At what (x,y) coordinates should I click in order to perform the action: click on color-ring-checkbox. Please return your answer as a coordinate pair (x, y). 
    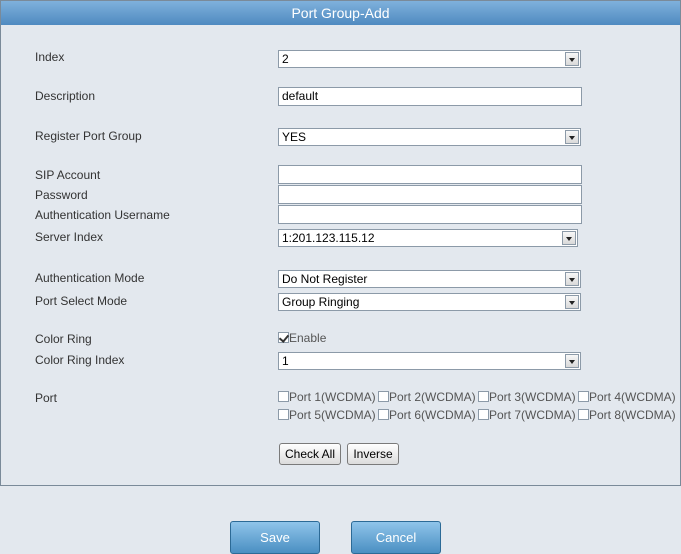
    Looking at the image, I should click on (283, 337).